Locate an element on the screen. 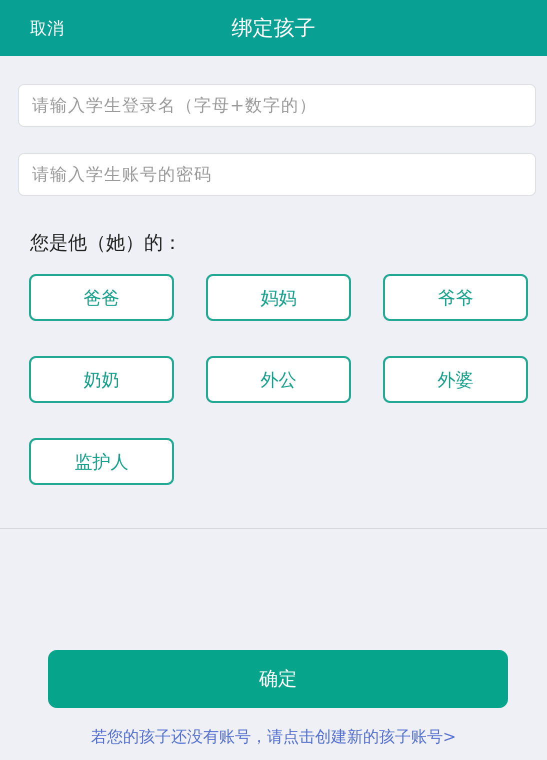 This screenshot has height=760, width=547. relation-option: 奶奶 is located at coordinates (101, 379).